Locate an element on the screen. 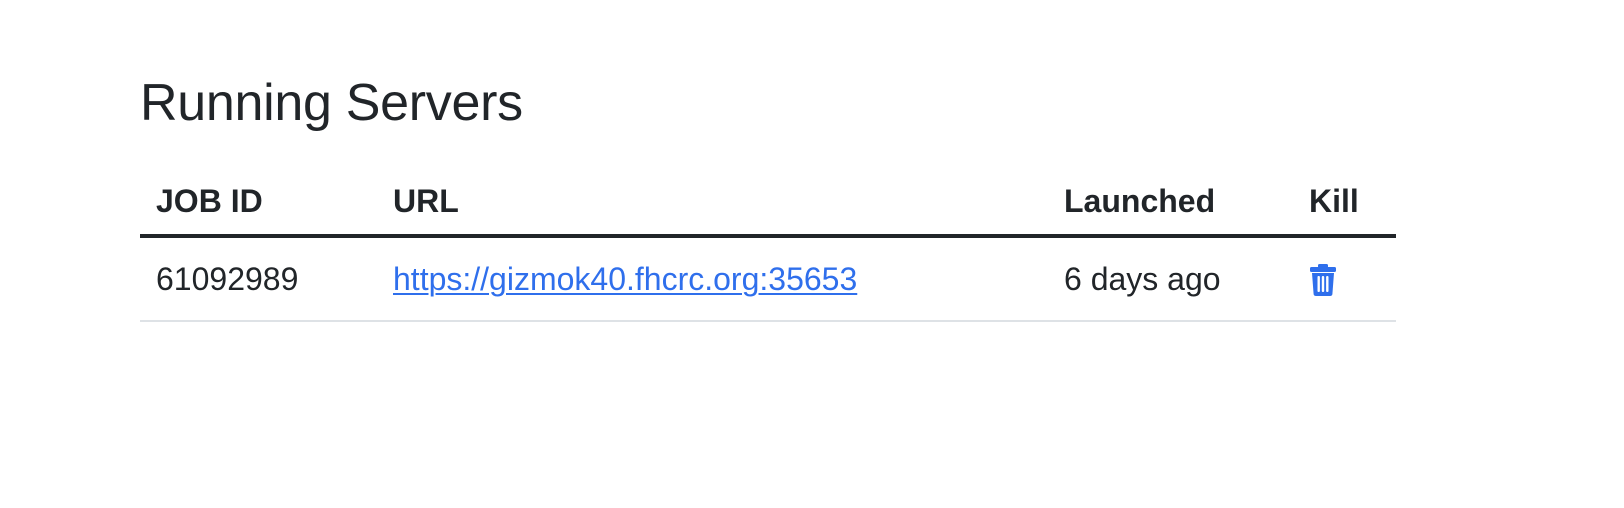 This screenshot has width=1624, height=508. trash-icon is located at coordinates (1325, 280).